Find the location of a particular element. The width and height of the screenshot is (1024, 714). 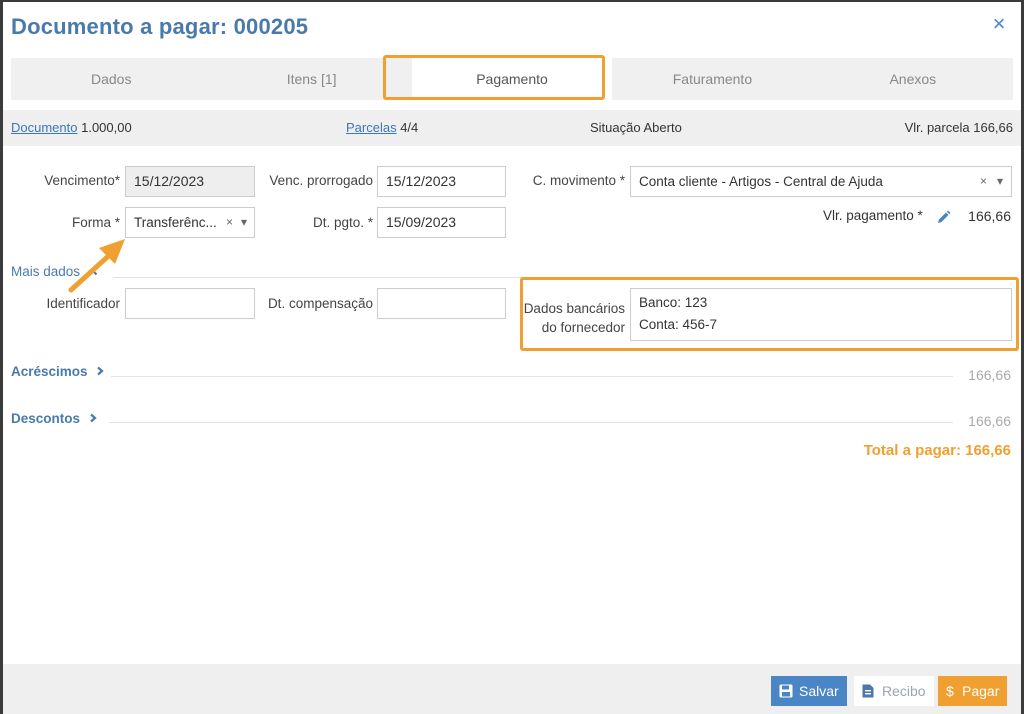

summary-situacao: Situação Aberto is located at coordinates (636, 127).